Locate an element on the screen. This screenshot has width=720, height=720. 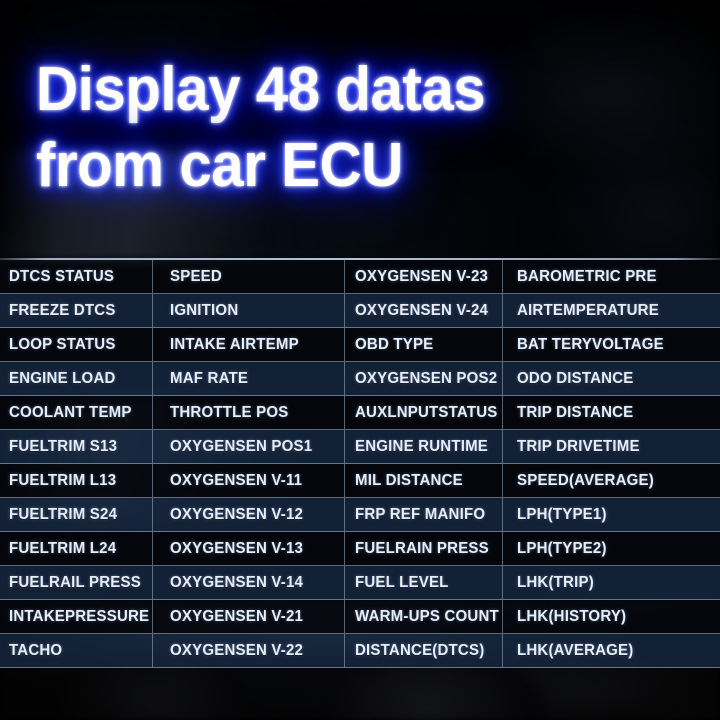
table-cell-label: LHK(AVERAGE) is located at coordinates (575, 650).